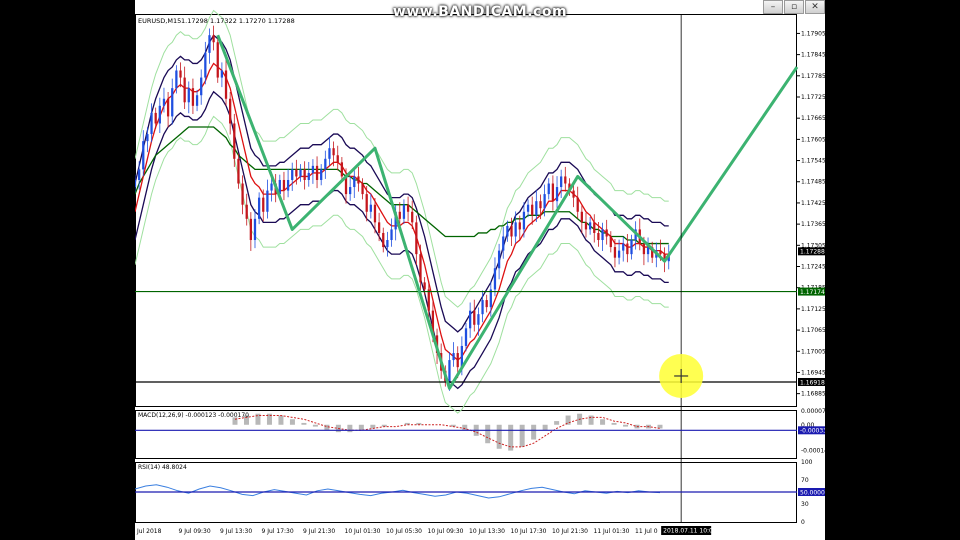  What do you see at coordinates (813, 267) in the screenshot?
I see `price-tick-label: 1.17245` at bounding box center [813, 267].